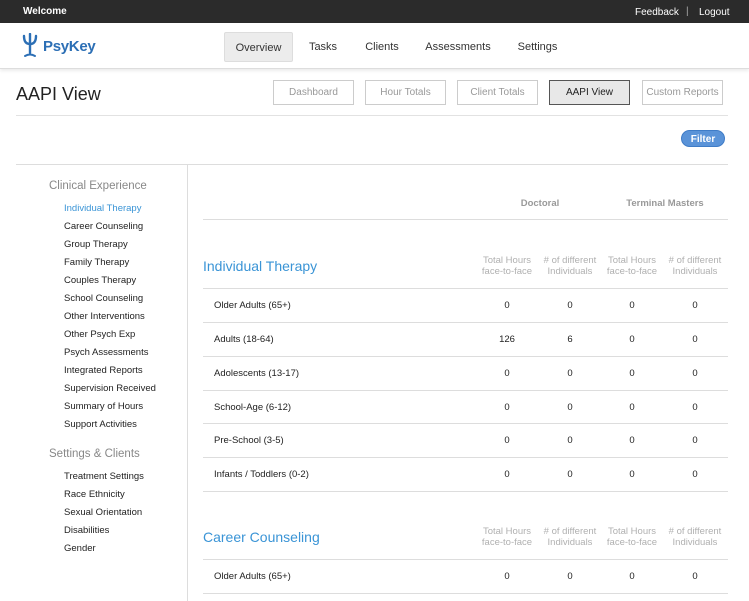 The image size is (749, 601). Describe the element at coordinates (45, 11) in the screenshot. I see `welcome-text: Welcome` at that location.